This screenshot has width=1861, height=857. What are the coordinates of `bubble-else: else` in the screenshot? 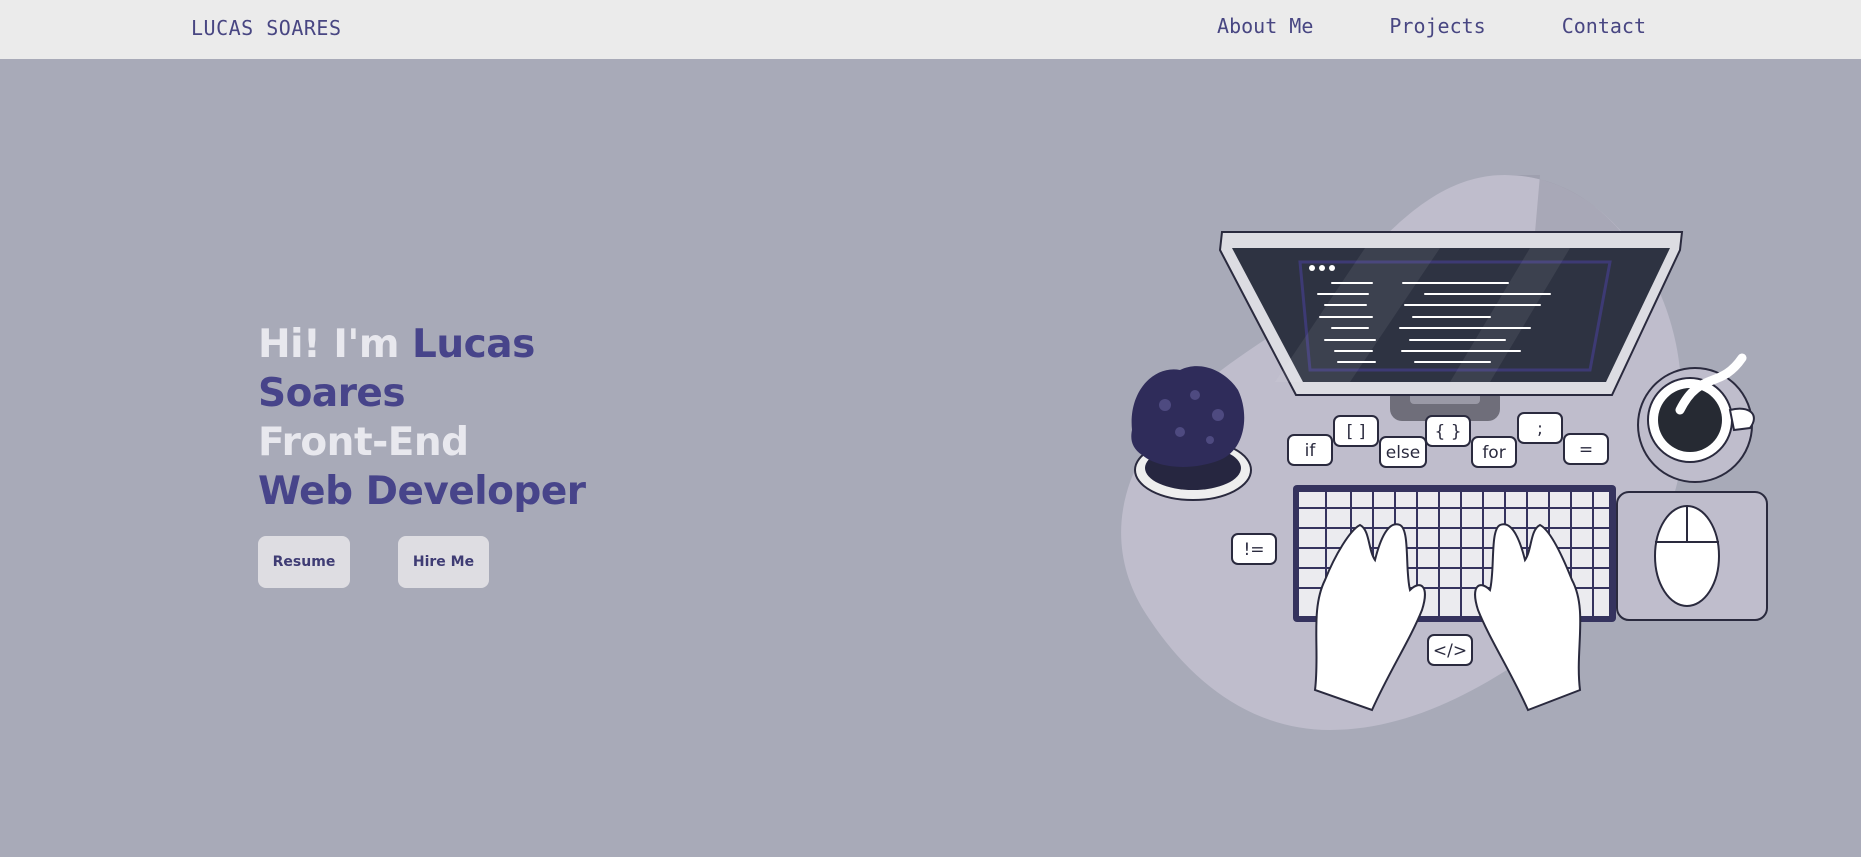 It's located at (1403, 452).